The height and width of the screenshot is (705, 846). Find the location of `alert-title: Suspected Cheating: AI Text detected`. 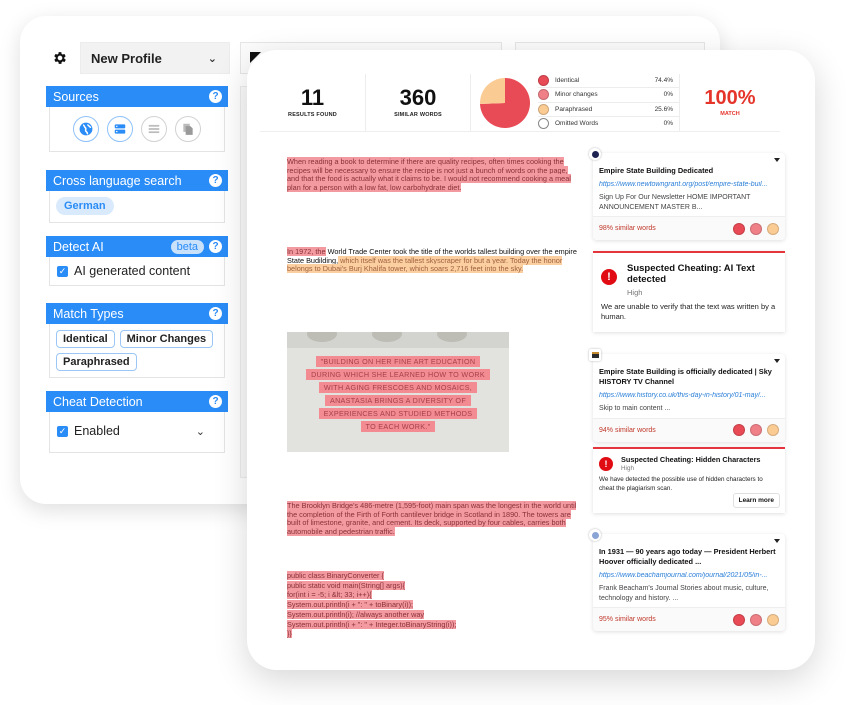

alert-title: Suspected Cheating: AI Text detected is located at coordinates (691, 274).